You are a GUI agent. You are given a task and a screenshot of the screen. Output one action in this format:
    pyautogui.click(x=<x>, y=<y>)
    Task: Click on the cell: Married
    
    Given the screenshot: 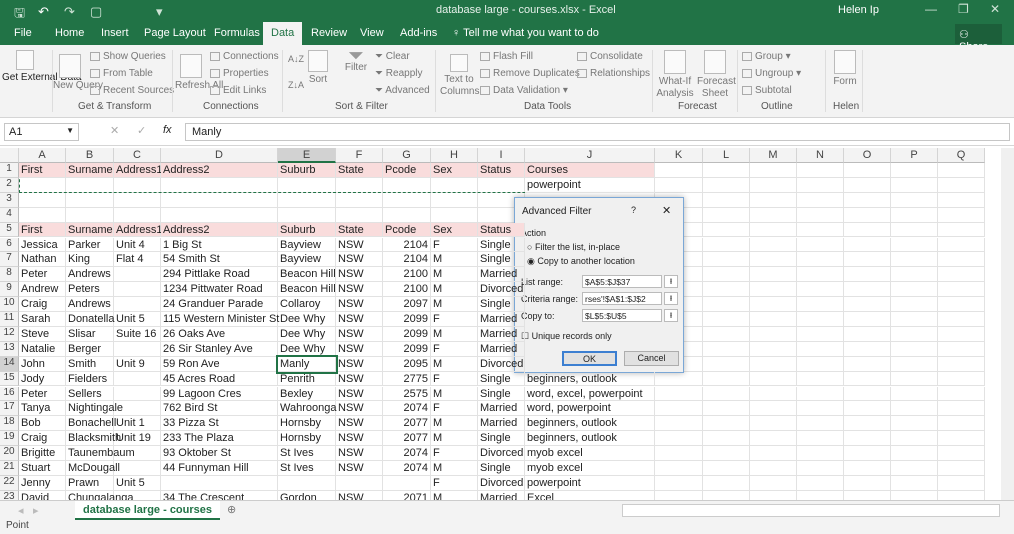 What is the action you would take?
    pyautogui.click(x=501, y=275)
    